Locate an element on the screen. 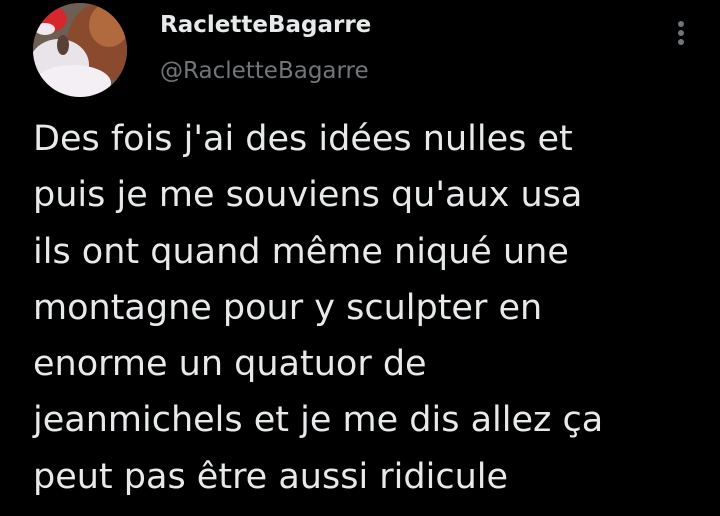 Image resolution: width=720 pixels, height=516 pixels. tweet-text-line: ils ont quand même niqué une is located at coordinates (301, 251).